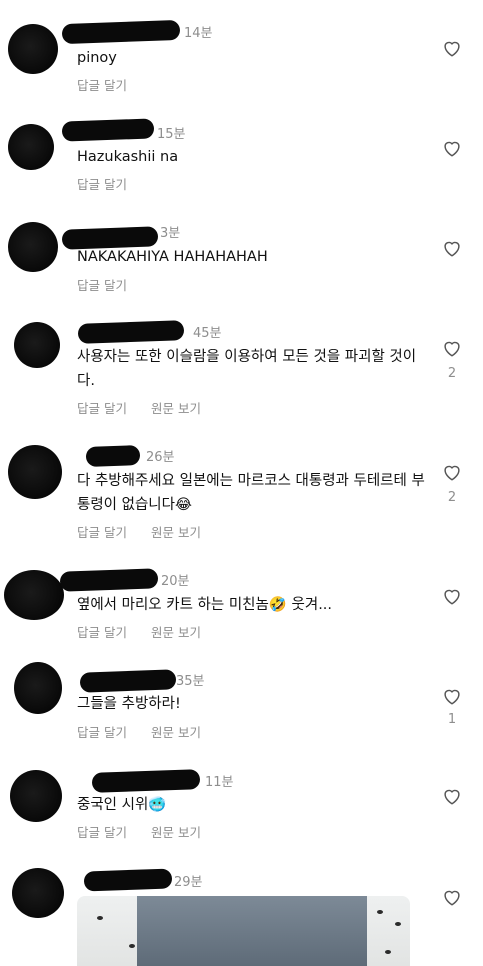 This screenshot has width=483, height=966. What do you see at coordinates (452, 719) in the screenshot?
I see `like-count: 1` at bounding box center [452, 719].